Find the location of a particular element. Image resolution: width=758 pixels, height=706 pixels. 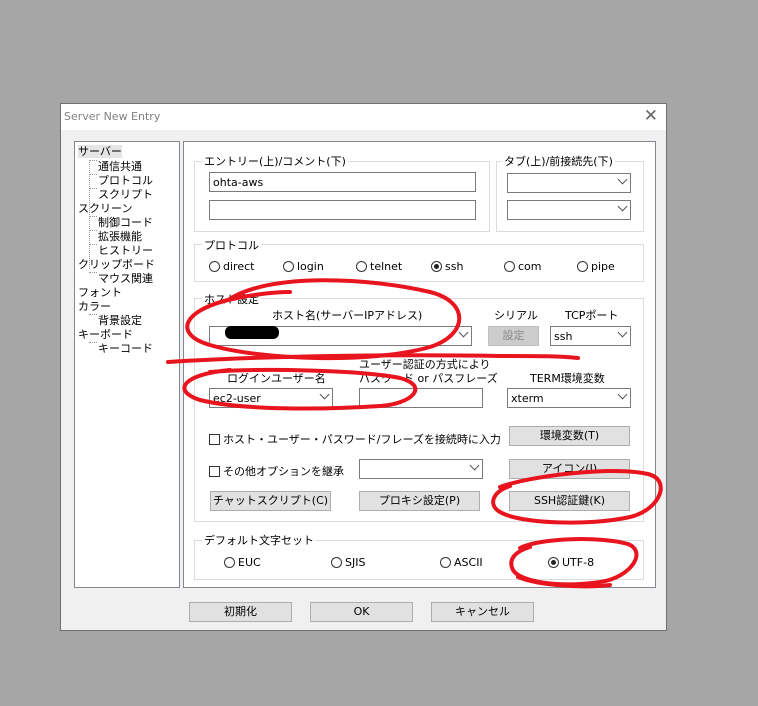

tree-item-mouse: マウス関連 is located at coordinates (125, 278).